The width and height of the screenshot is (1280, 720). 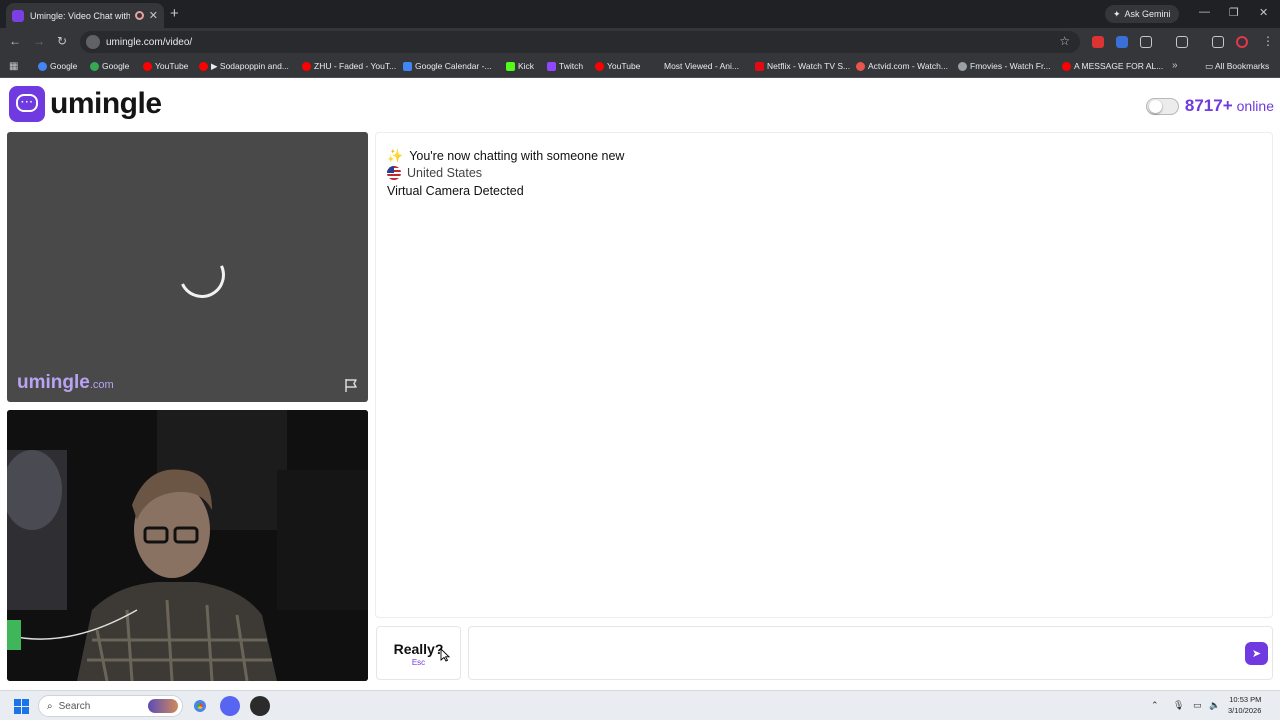 I want to click on site-settings-icon, so click(x=93, y=42).